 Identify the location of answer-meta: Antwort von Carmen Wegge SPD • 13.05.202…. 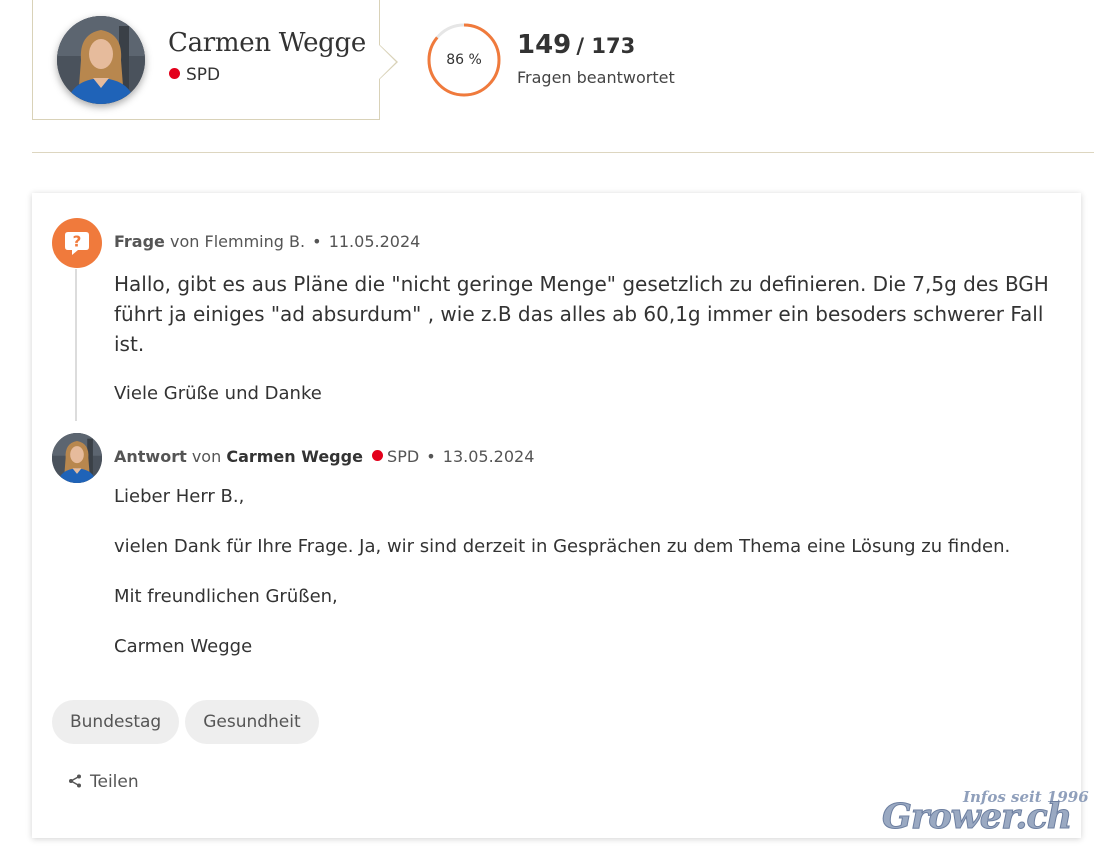
(324, 456).